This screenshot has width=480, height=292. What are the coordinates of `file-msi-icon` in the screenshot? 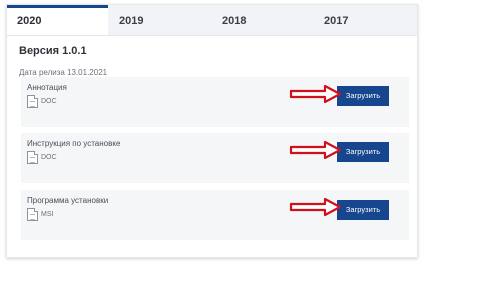 It's located at (32, 214).